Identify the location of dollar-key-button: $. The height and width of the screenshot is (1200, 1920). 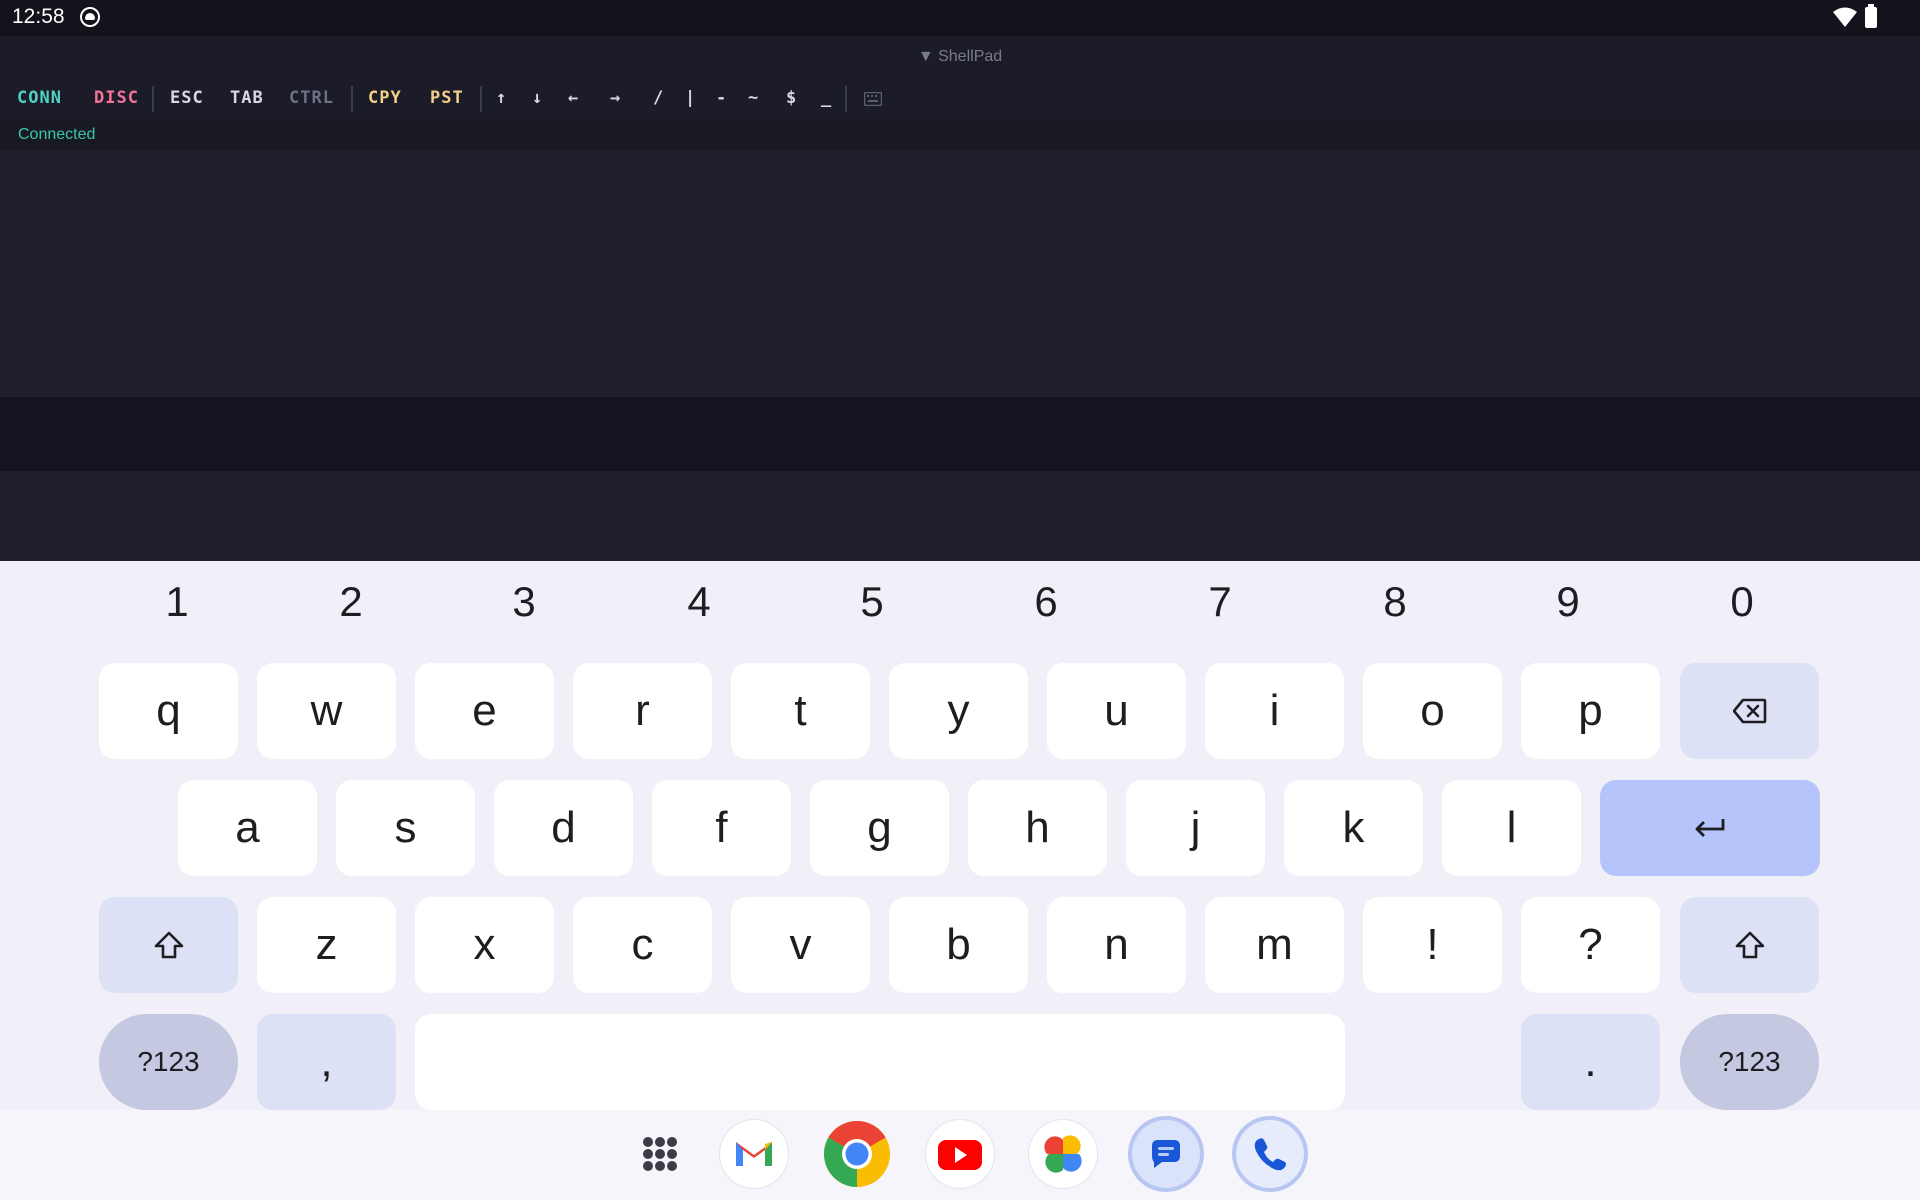
(791, 98).